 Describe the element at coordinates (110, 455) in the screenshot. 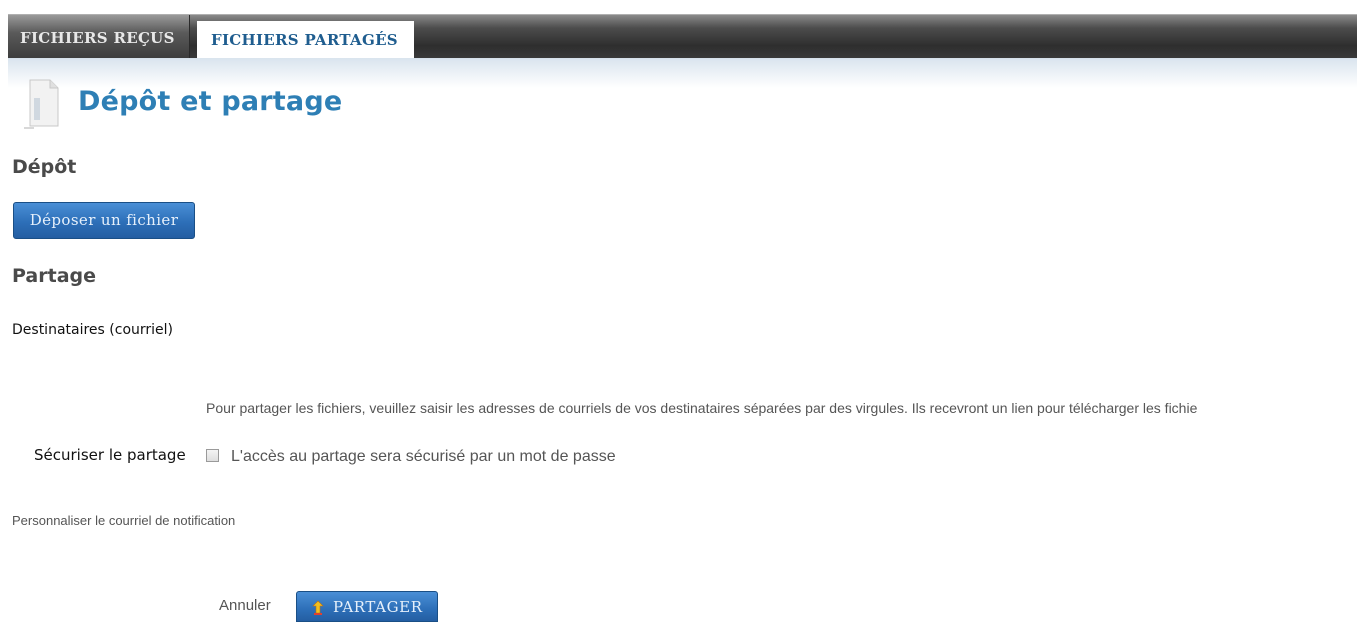

I see `secure-share-label: Sécuriser le partage` at that location.